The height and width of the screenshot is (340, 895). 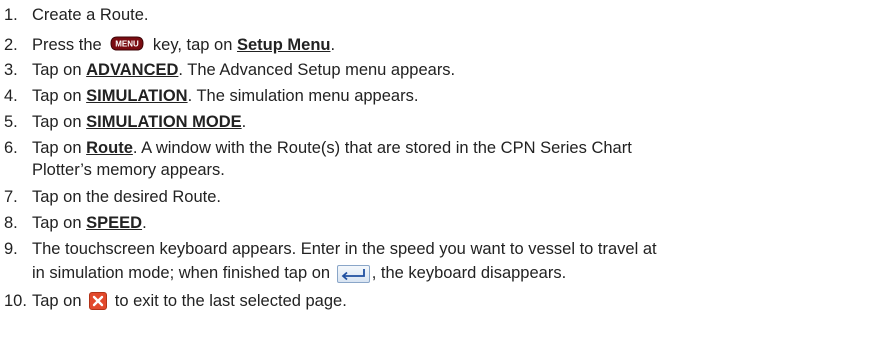 I want to click on close-icon, so click(x=98, y=301).